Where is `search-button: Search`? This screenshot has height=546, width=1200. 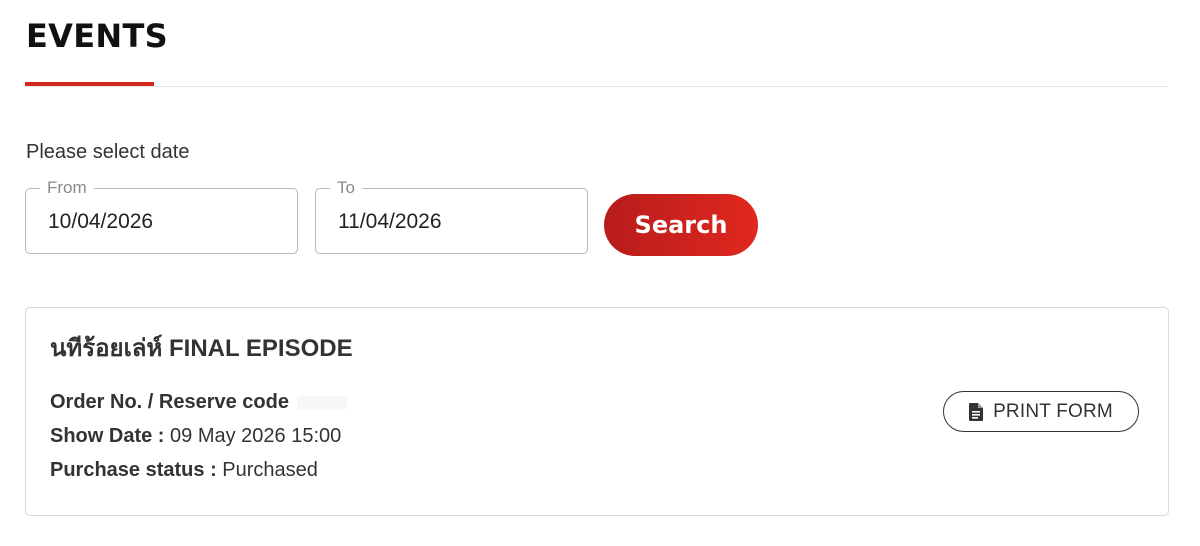 search-button: Search is located at coordinates (681, 225).